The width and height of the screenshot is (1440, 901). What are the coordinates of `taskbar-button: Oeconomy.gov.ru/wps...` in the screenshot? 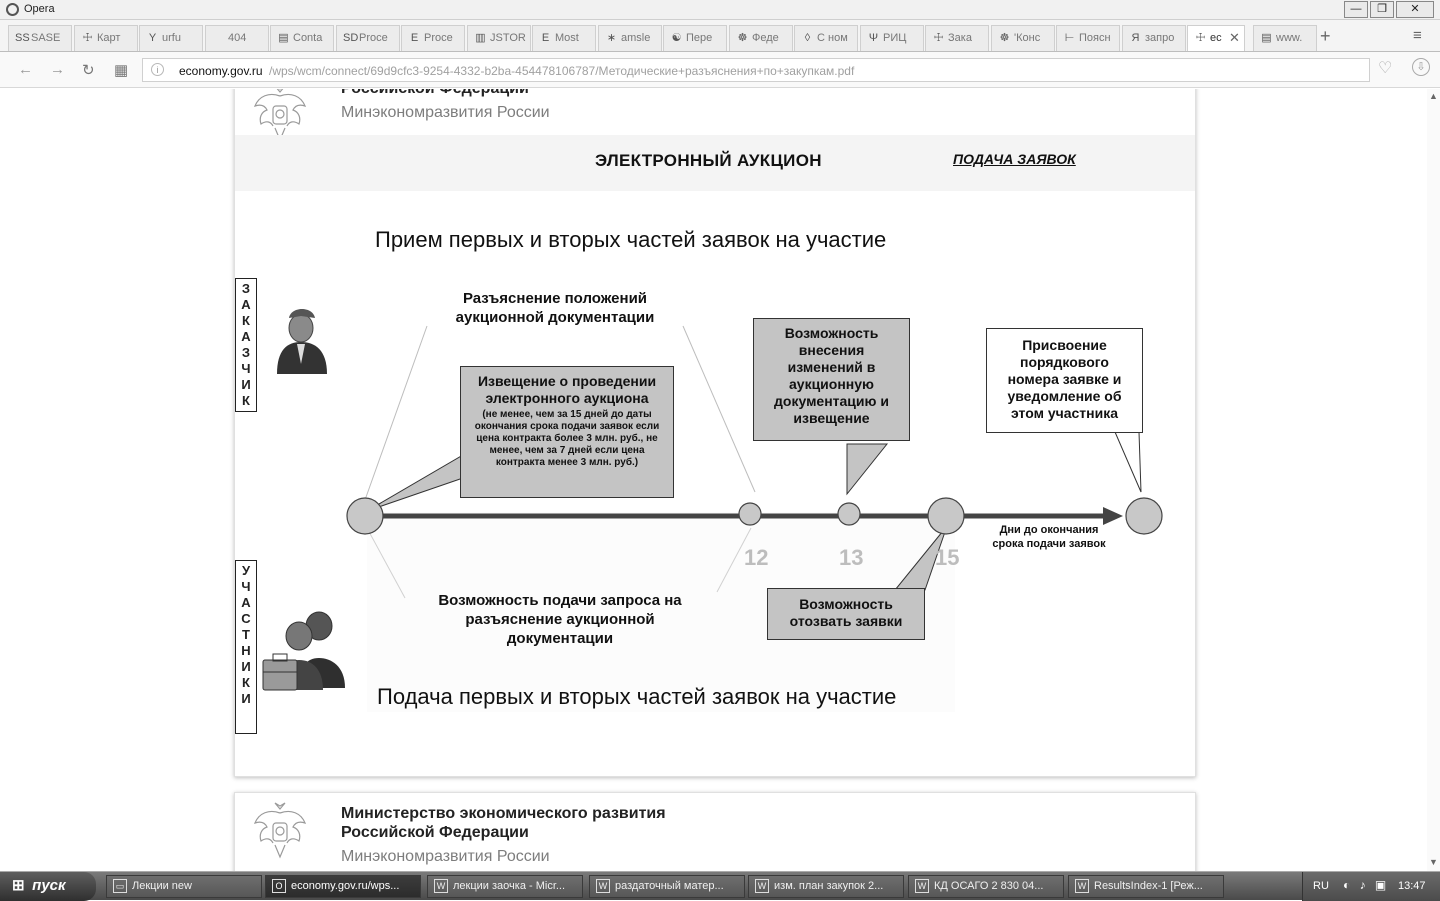 It's located at (343, 886).